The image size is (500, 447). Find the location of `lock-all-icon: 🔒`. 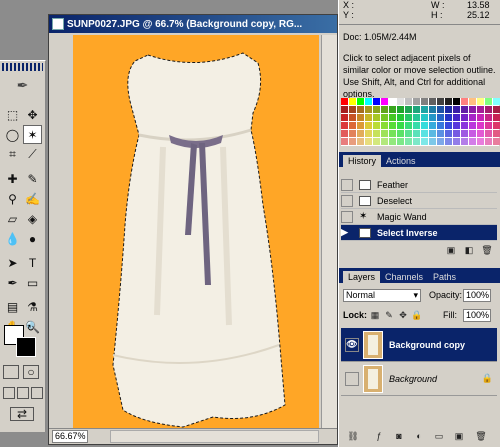

lock-all-icon: 🔒 is located at coordinates (417, 315).